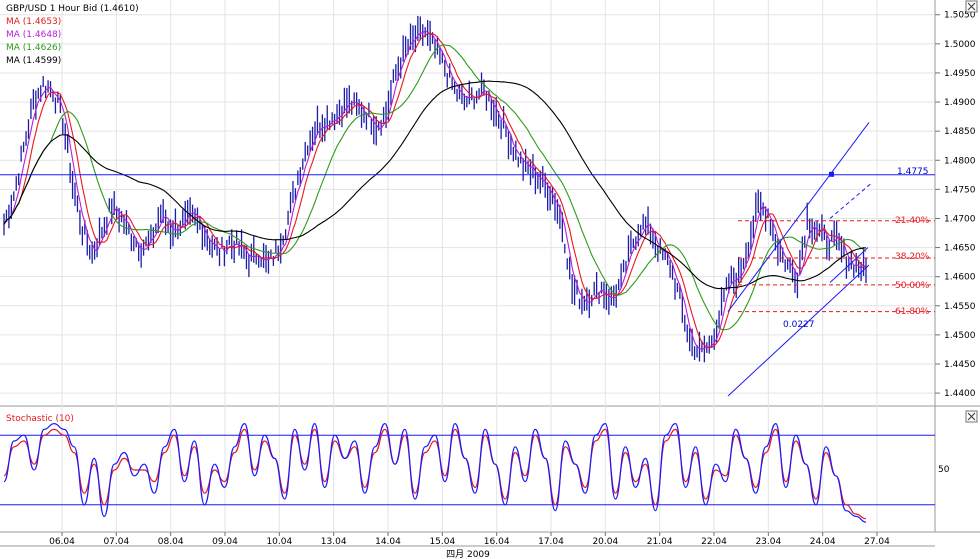  Describe the element at coordinates (171, 542) in the screenshot. I see `date-tick-label: 08.04` at that location.